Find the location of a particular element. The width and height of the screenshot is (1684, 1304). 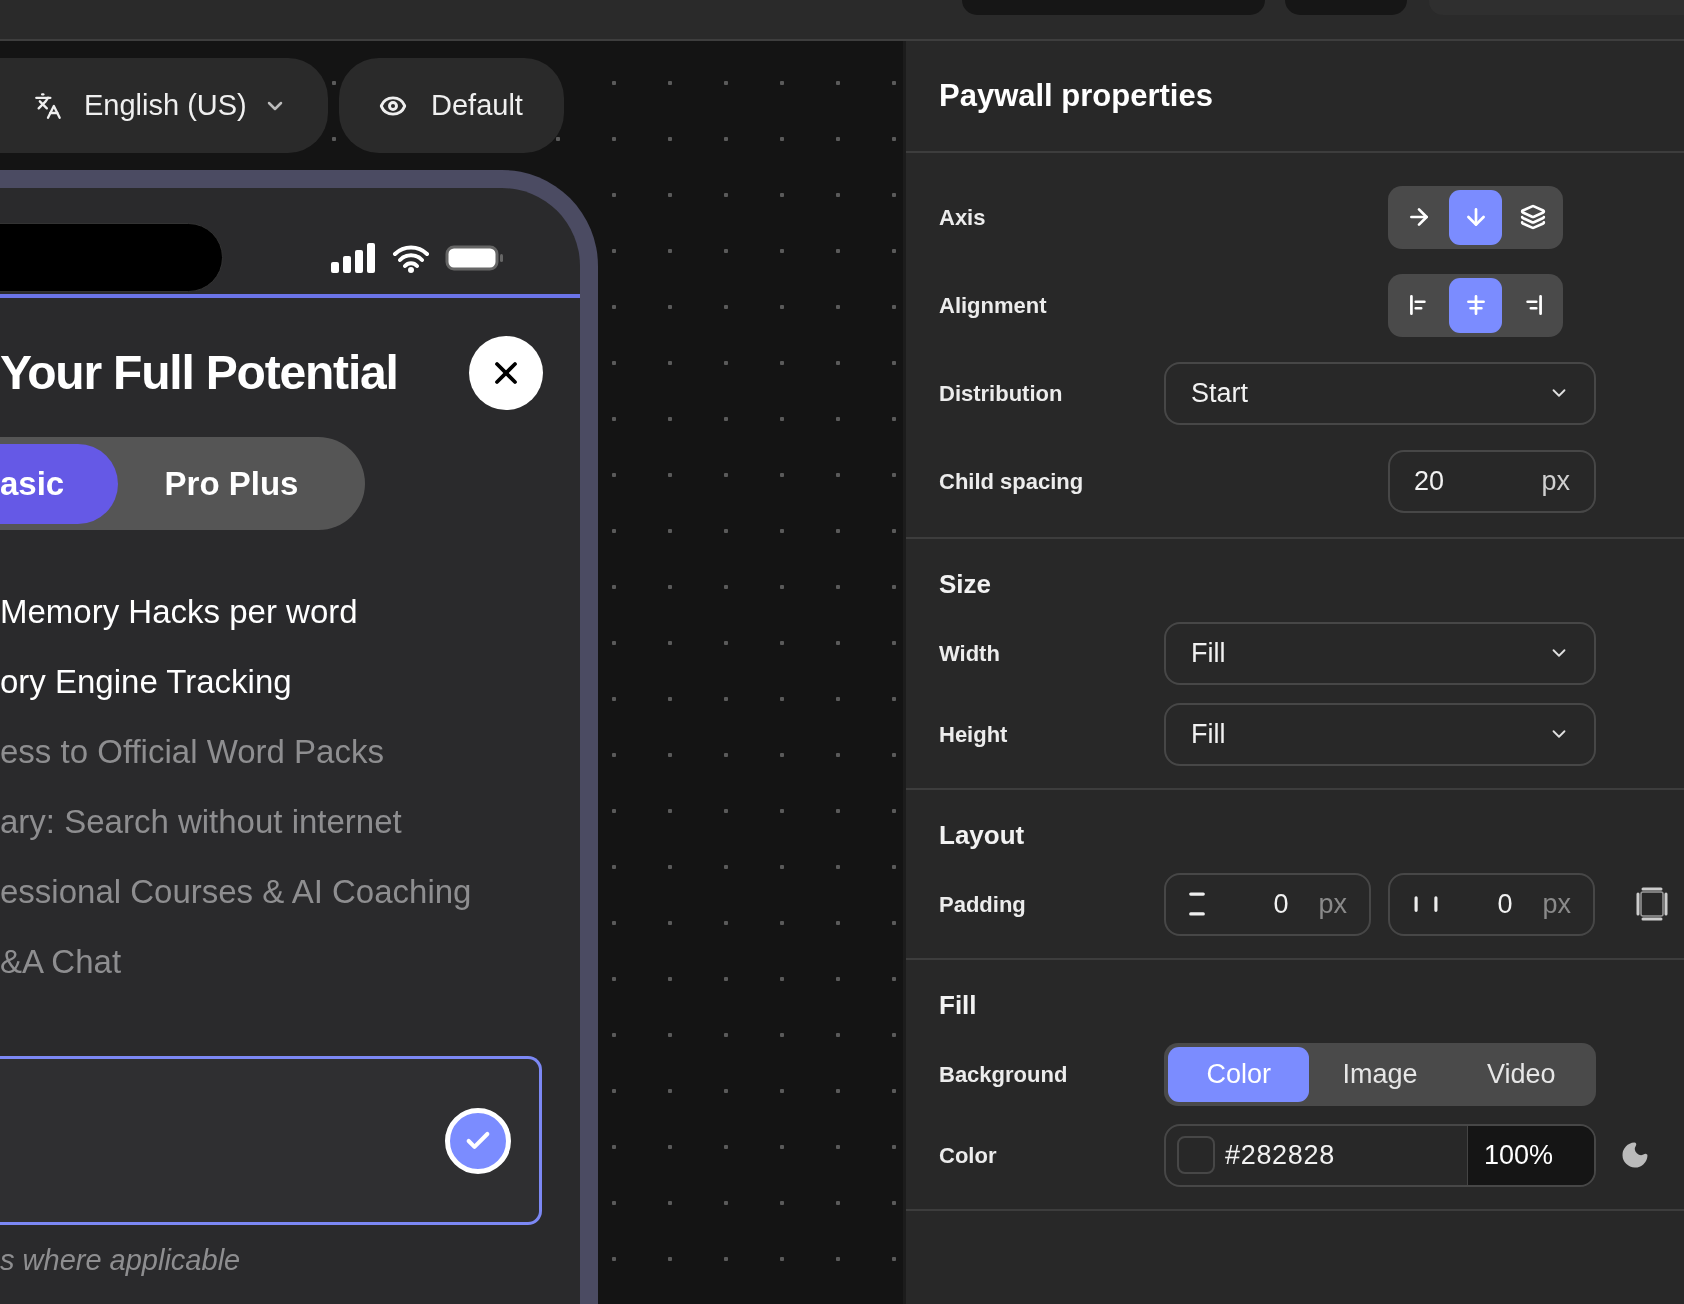

plan-tab: asic is located at coordinates (59, 483).